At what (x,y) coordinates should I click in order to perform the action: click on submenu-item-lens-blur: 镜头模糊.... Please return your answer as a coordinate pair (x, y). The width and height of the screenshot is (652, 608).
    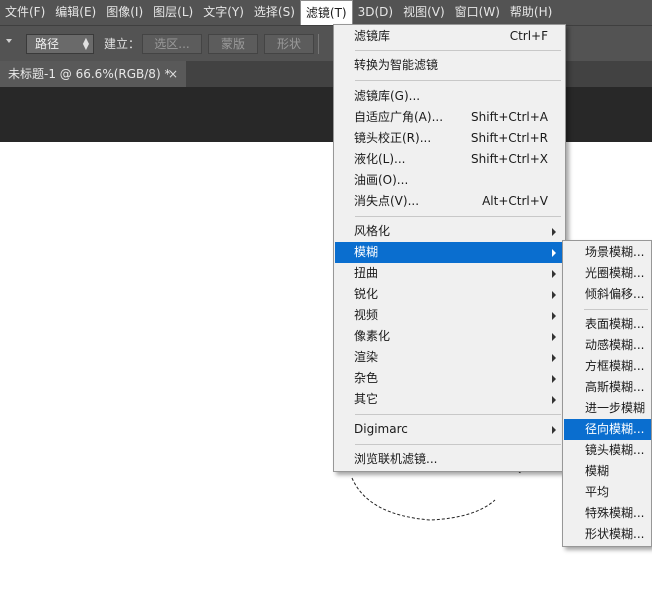
    Looking at the image, I should click on (607, 450).